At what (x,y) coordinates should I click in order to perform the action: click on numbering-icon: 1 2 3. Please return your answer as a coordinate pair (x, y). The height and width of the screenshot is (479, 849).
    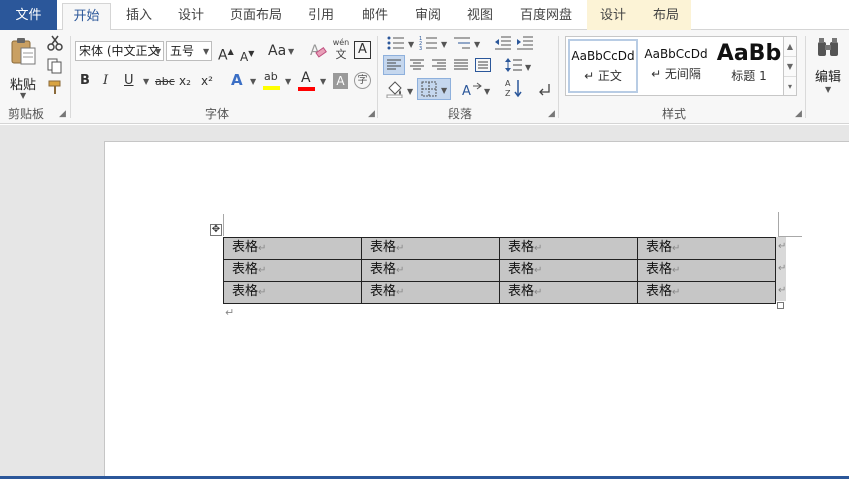
    Looking at the image, I should click on (429, 43).